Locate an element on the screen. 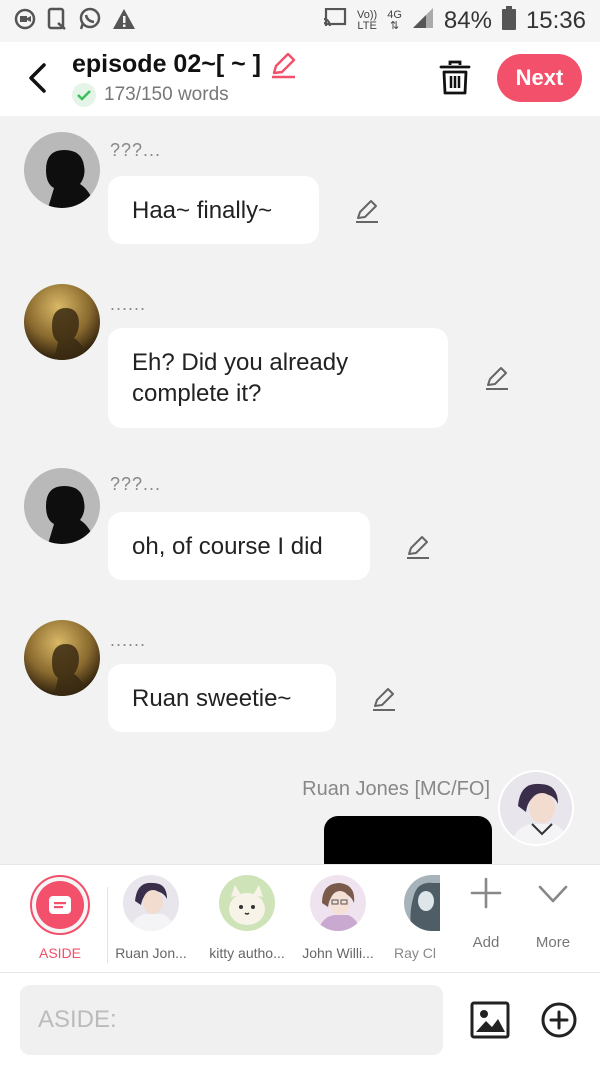  back-button is located at coordinates (37, 78).